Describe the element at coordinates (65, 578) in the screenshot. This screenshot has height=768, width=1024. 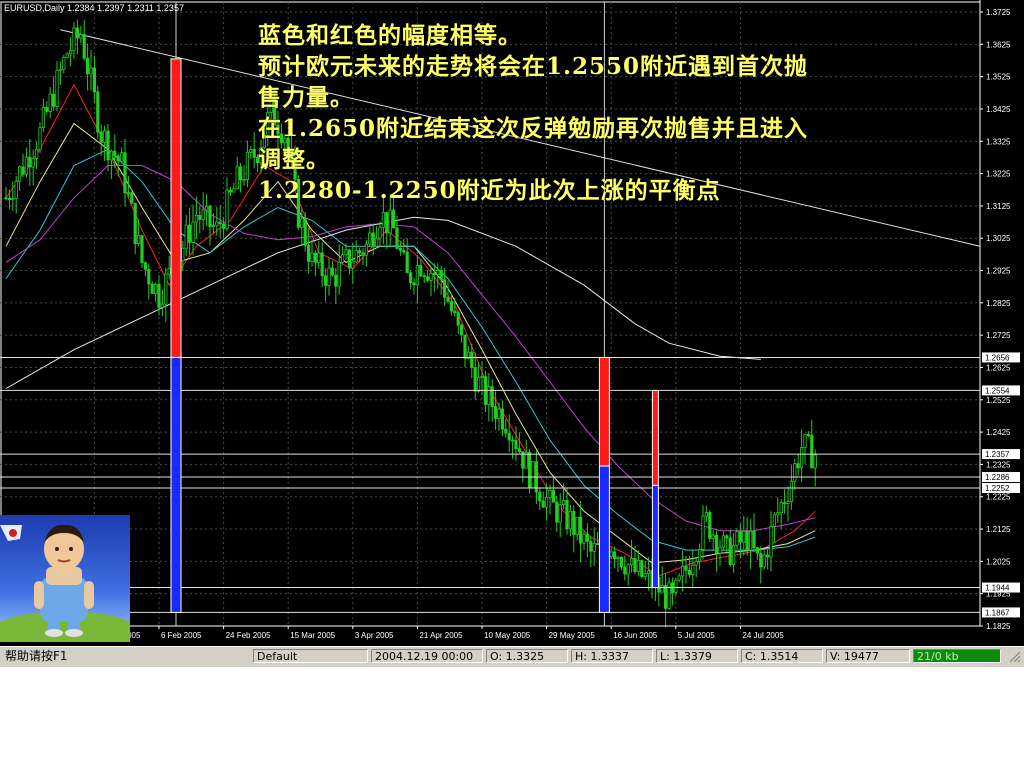
I see `cartoon-avatar-image` at that location.